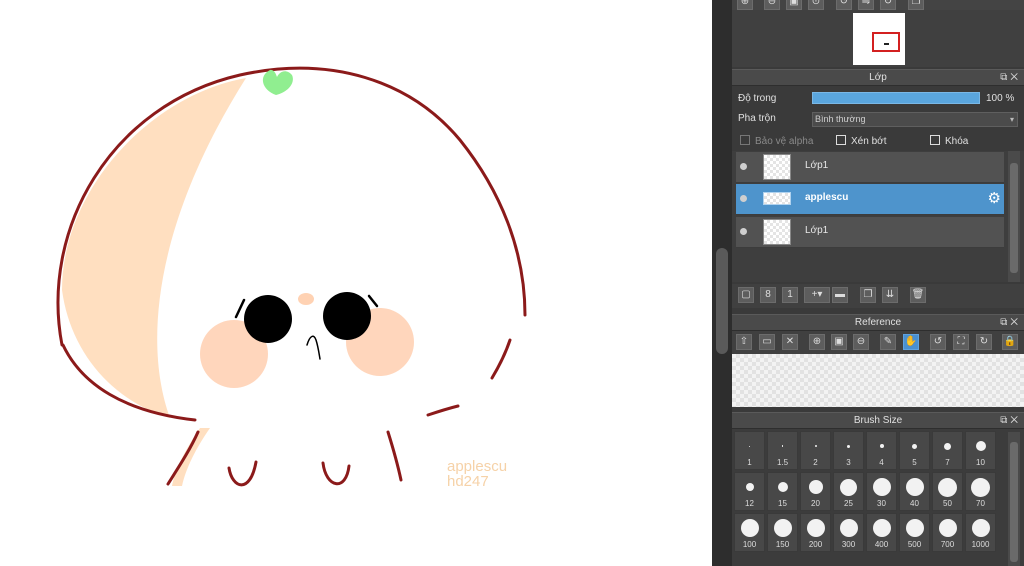 The image size is (1024, 566). Describe the element at coordinates (888, 342) in the screenshot. I see `eyedropper-icon: ✎` at that location.